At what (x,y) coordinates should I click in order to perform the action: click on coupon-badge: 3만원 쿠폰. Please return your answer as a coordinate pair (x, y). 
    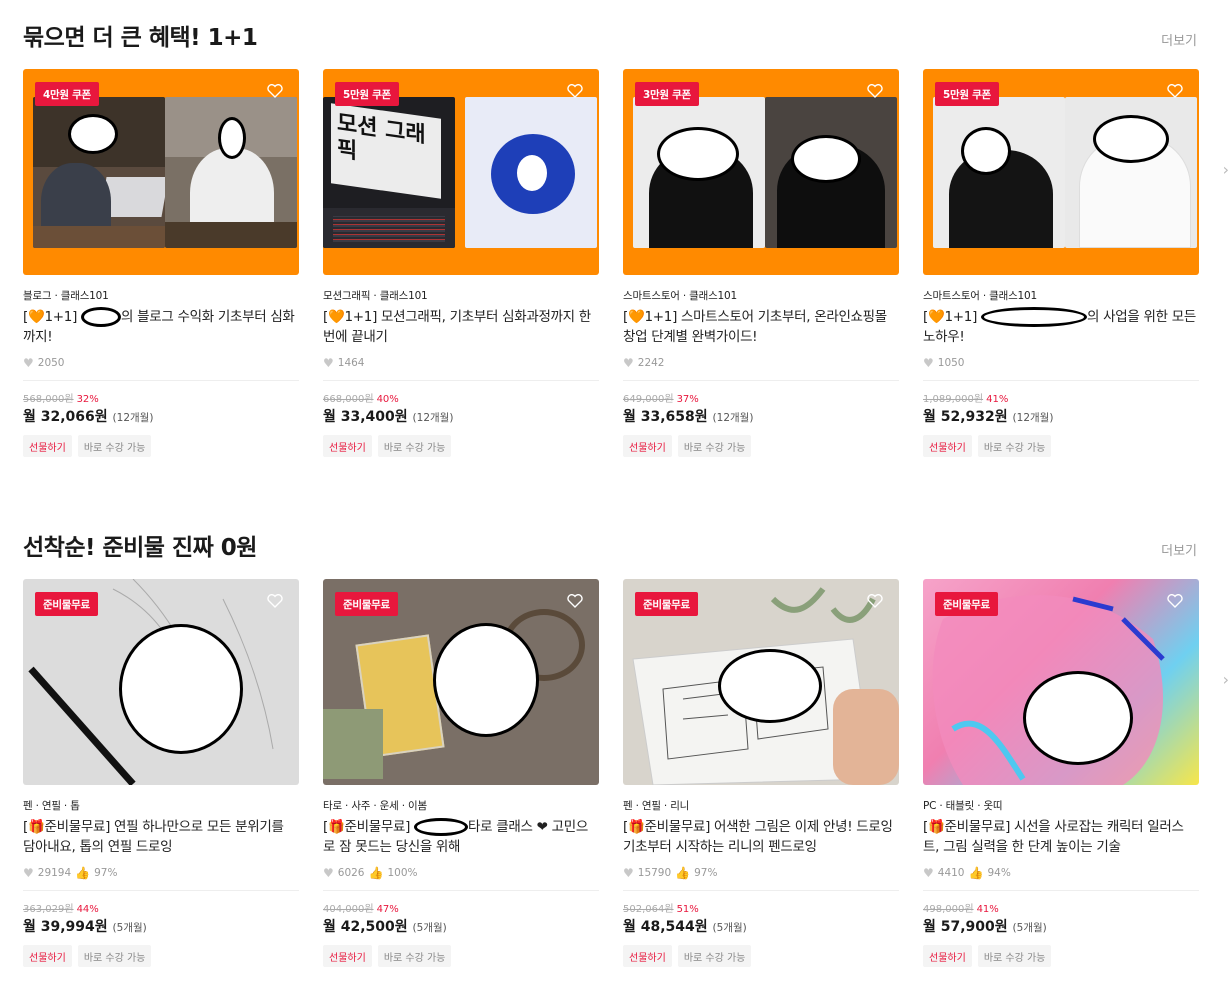
    Looking at the image, I should click on (667, 94).